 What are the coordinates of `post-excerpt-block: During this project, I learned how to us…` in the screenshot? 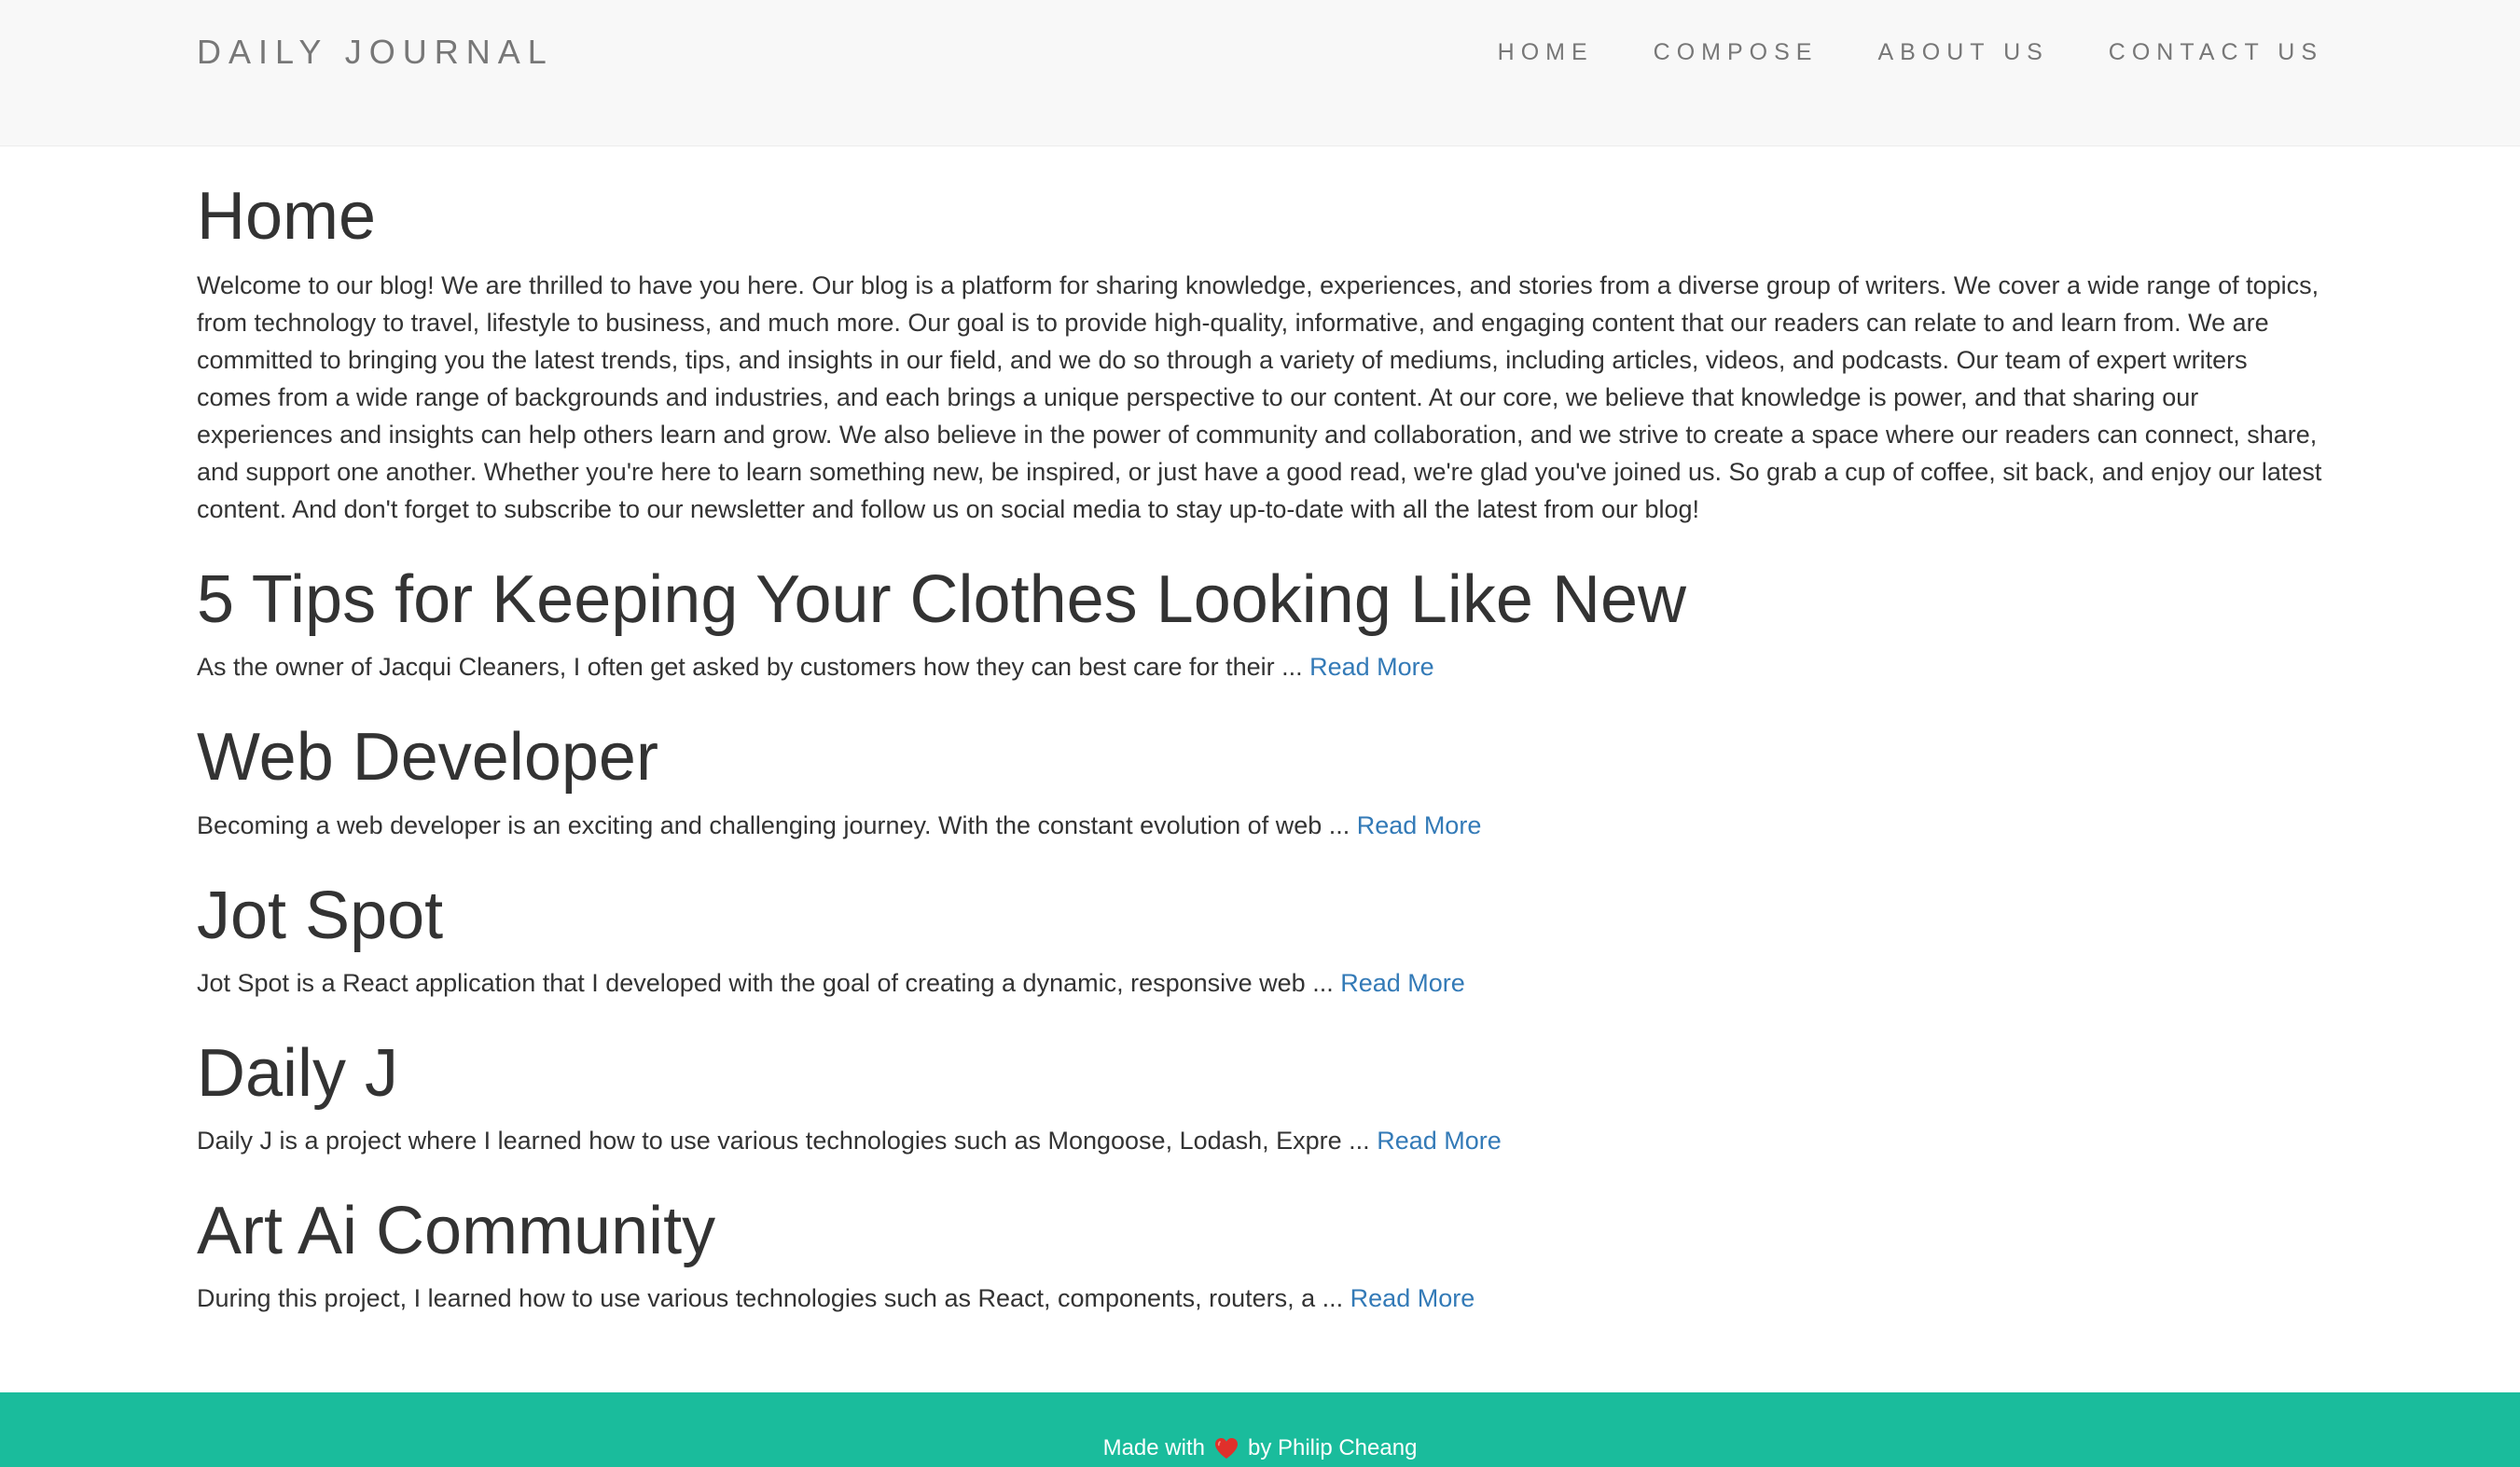 It's located at (1260, 1298).